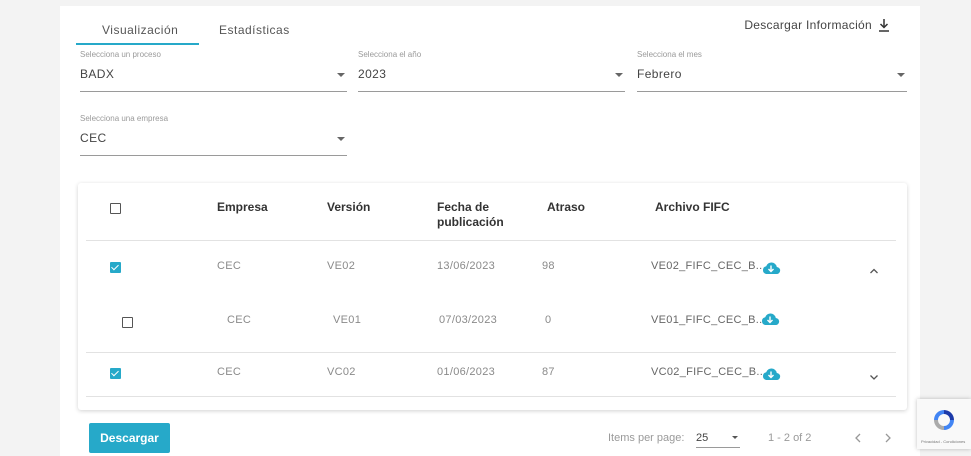 Image resolution: width=971 pixels, height=456 pixels. What do you see at coordinates (702, 438) in the screenshot?
I see `items-per-page-value: 25` at bounding box center [702, 438].